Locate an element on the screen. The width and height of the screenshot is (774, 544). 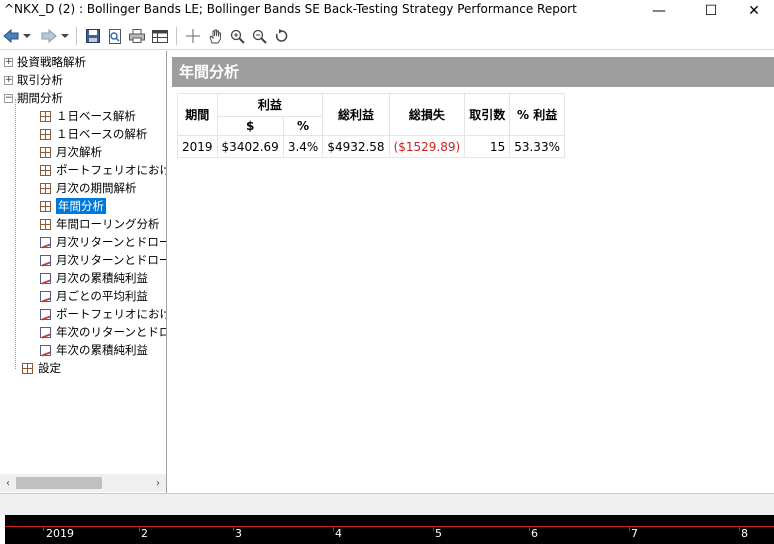
column-header-trades: 取引数 is located at coordinates (487, 114).